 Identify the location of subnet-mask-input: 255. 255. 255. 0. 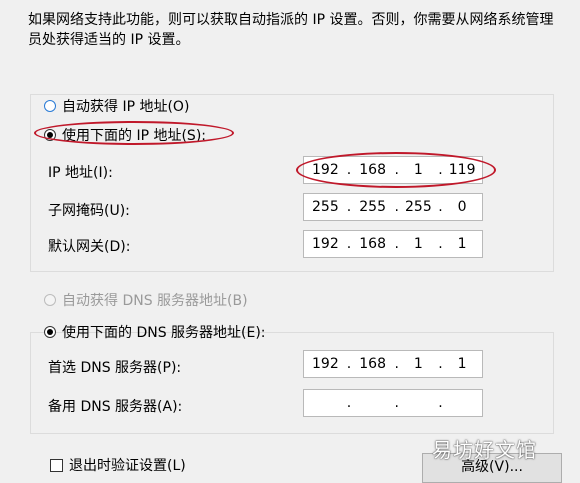
(393, 207).